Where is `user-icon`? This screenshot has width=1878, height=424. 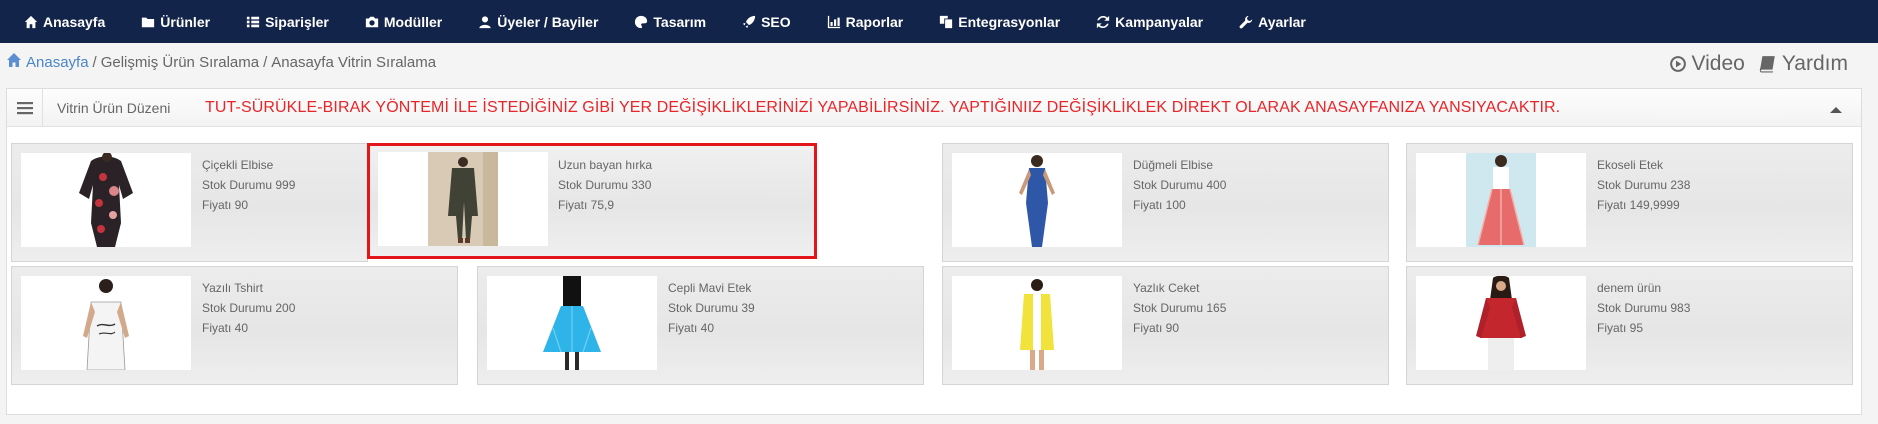
user-icon is located at coordinates (485, 22).